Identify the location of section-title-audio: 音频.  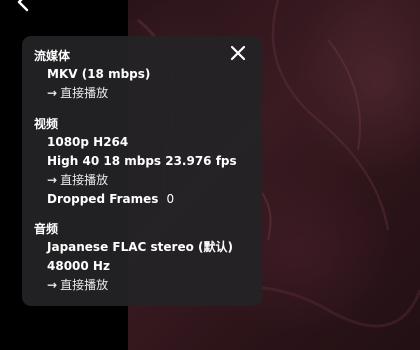
(46, 229).